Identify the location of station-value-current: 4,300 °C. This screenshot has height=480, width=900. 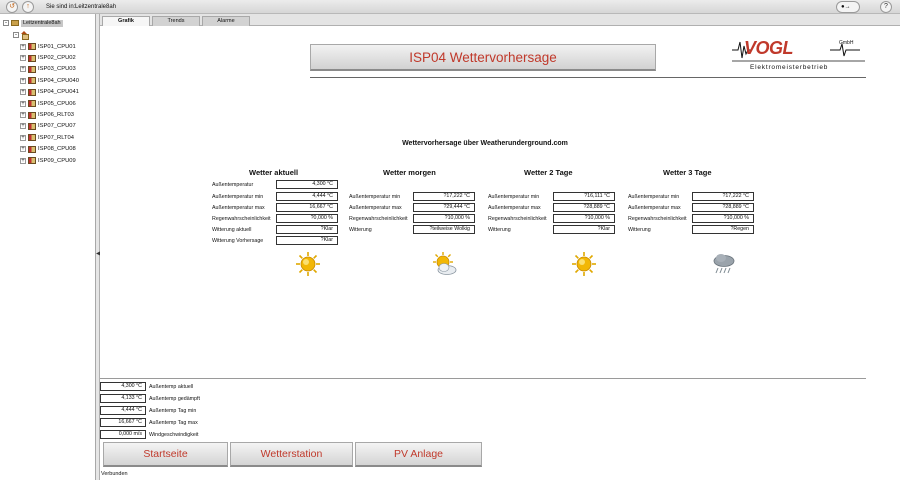
(123, 386).